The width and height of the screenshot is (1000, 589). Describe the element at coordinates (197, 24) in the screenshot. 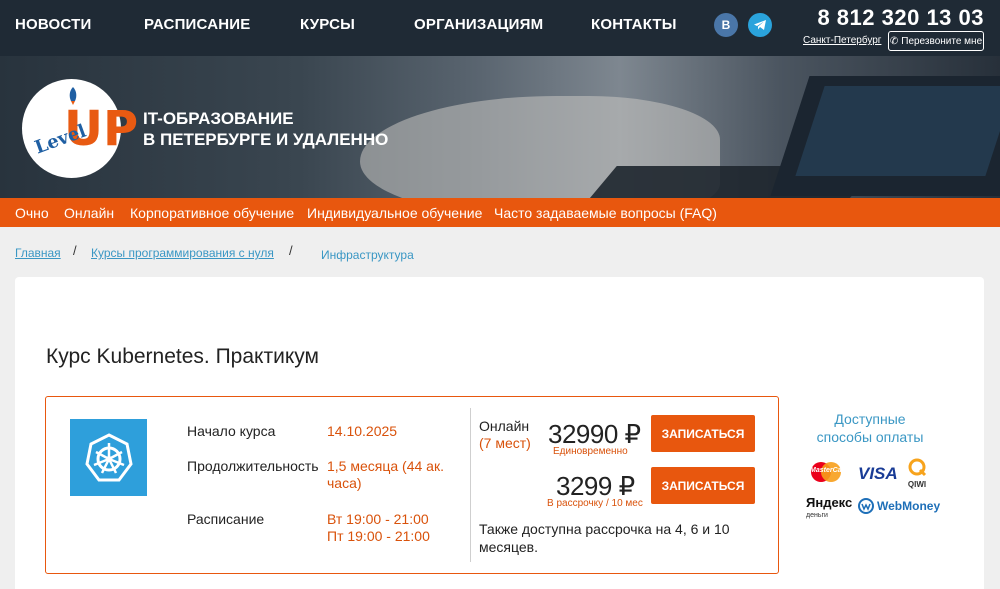

I see `nav-schedule: РАСПИСАНИЕ` at that location.